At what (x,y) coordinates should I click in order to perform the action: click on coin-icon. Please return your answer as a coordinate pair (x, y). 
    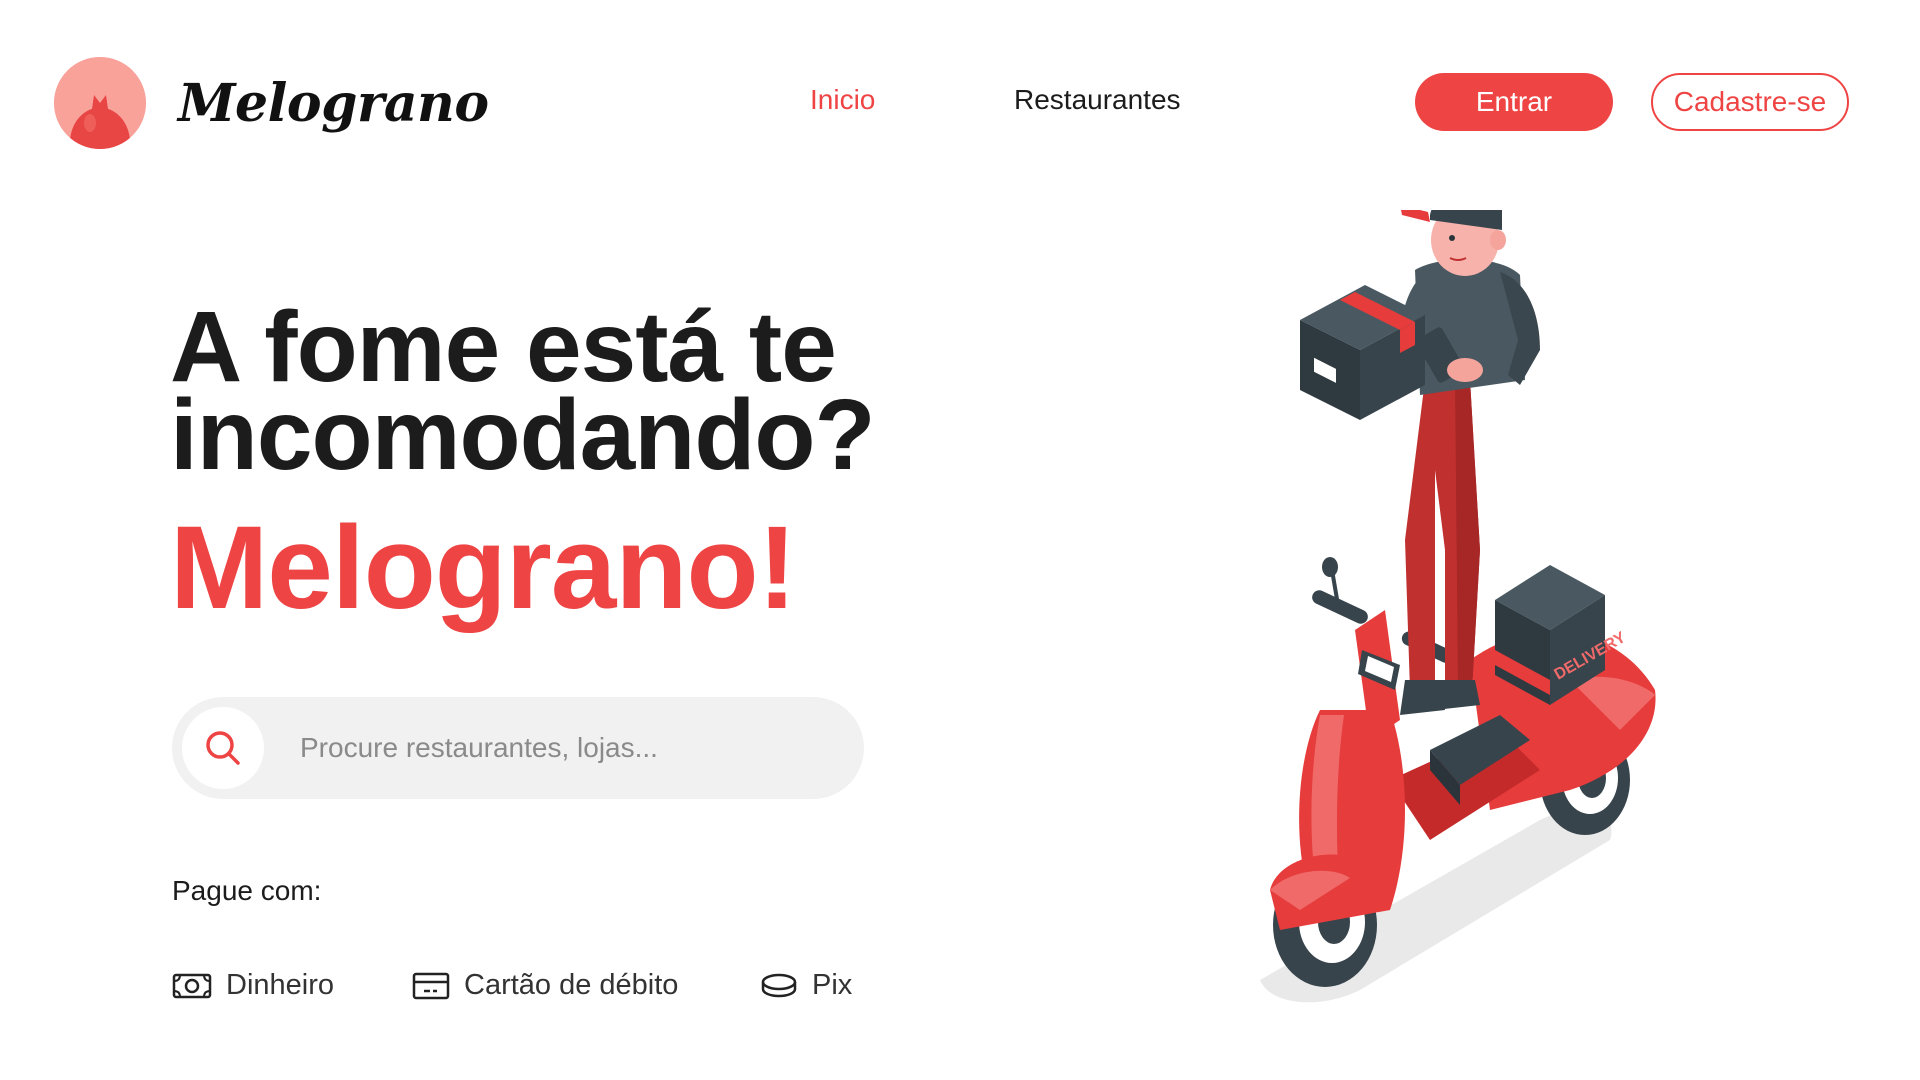
    Looking at the image, I should click on (779, 985).